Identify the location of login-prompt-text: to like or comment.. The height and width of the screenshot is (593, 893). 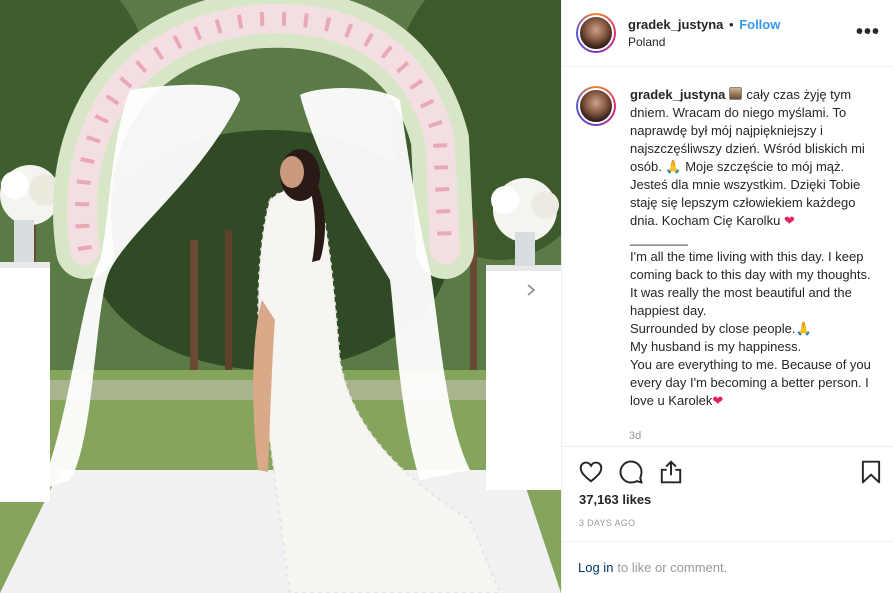
(672, 567).